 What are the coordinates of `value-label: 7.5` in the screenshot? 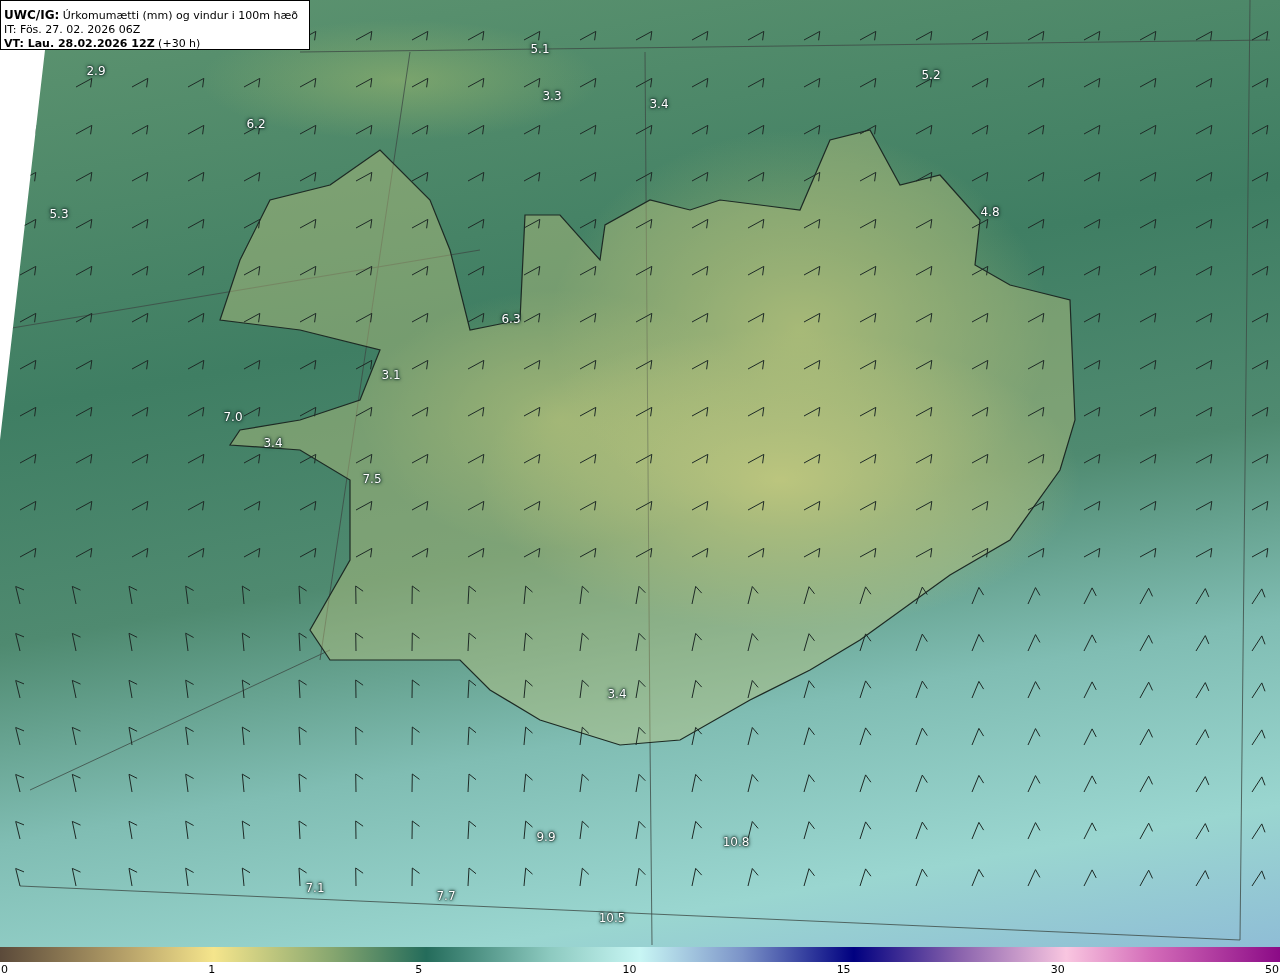 It's located at (372, 479).